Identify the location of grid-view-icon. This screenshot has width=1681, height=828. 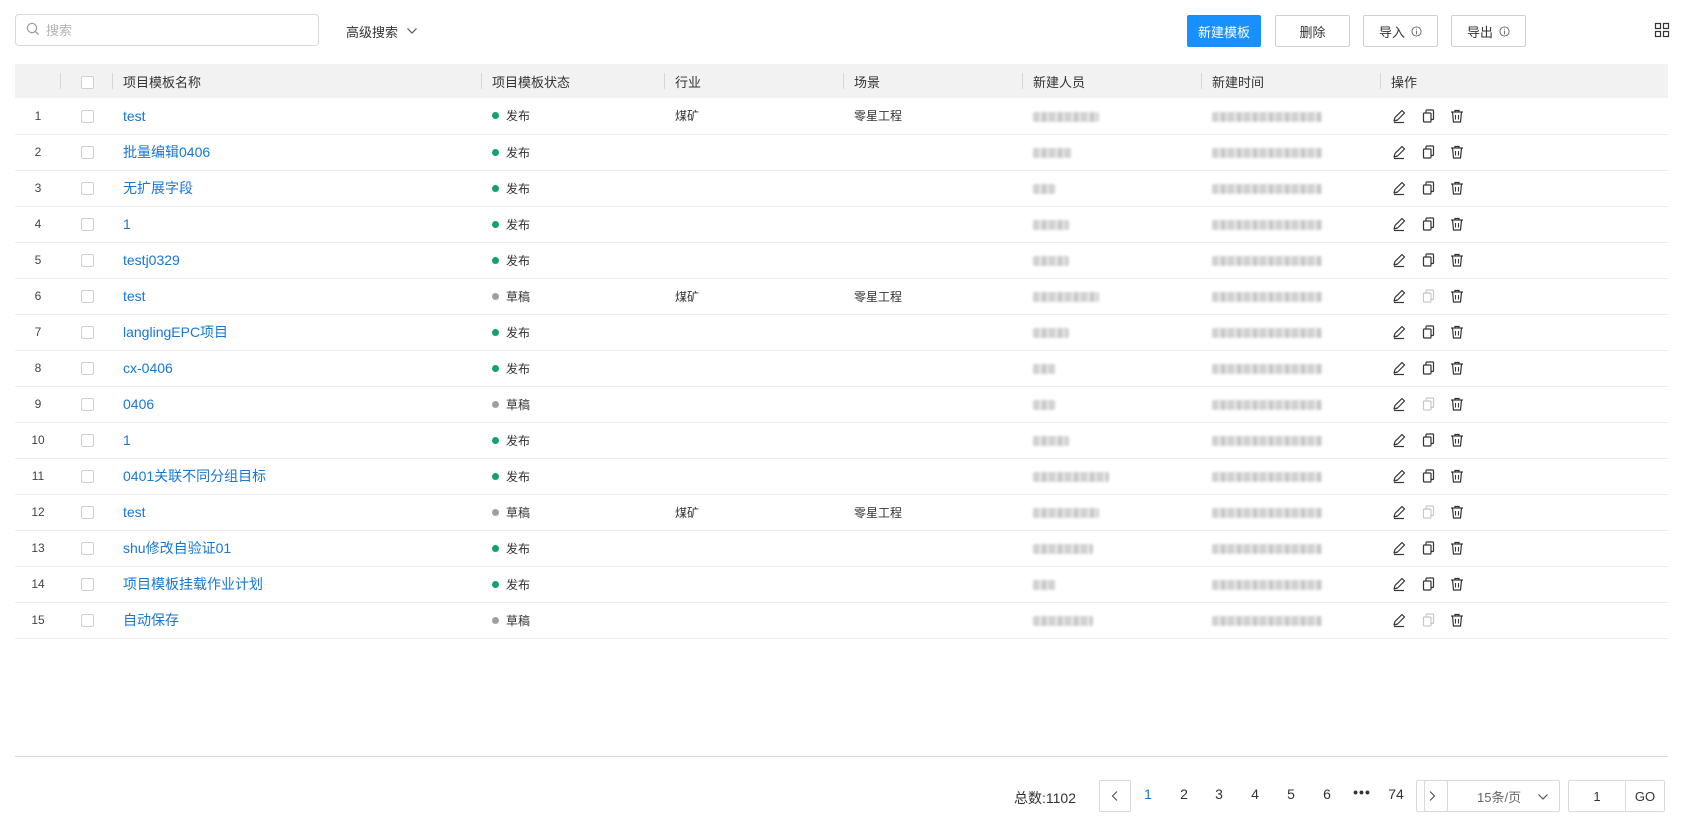
(1662, 30).